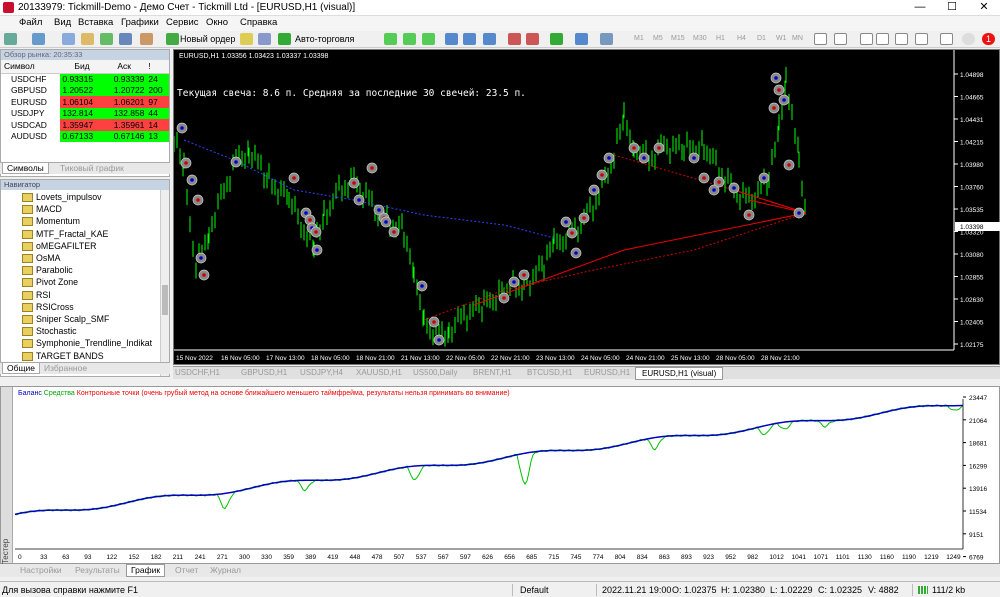 The height and width of the screenshot is (597, 1000). Describe the element at coordinates (31, 67) in the screenshot. I see `column-symbol: Символ` at that location.